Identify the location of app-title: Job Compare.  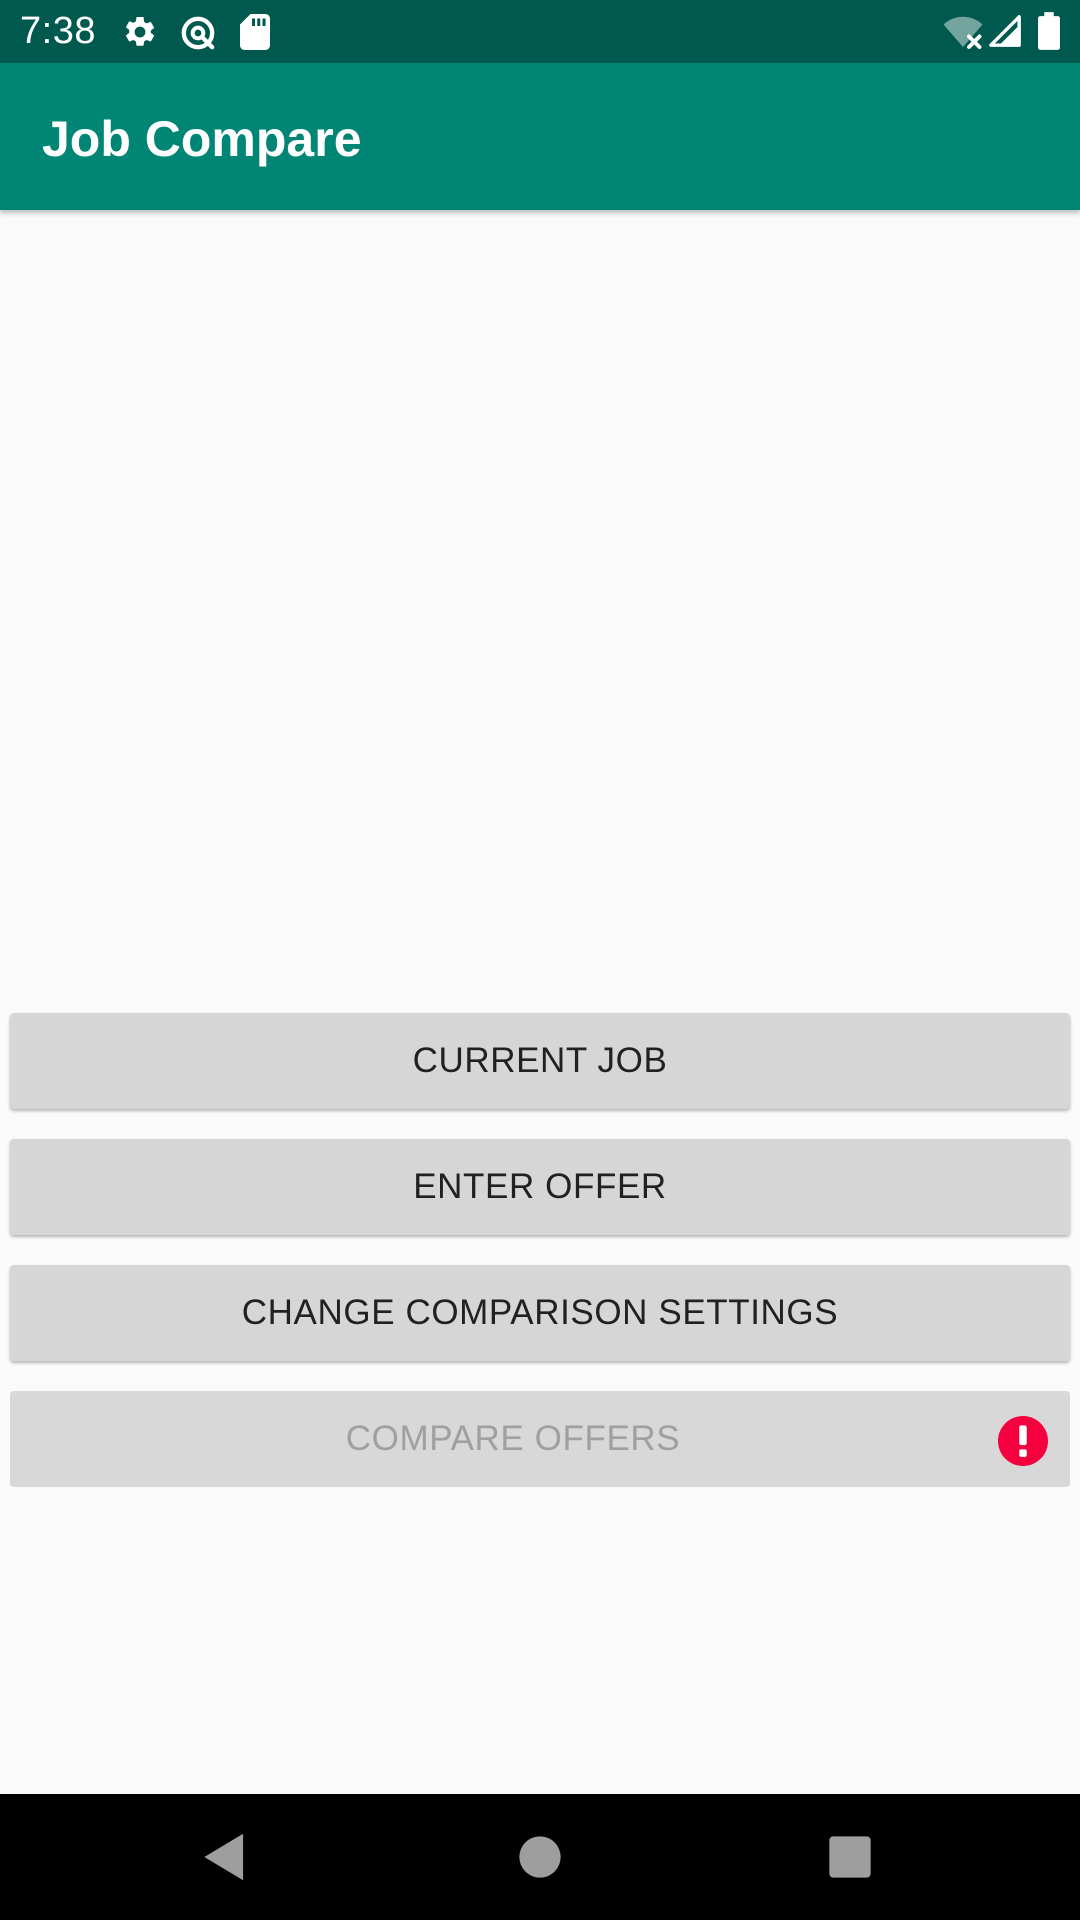
(202, 139).